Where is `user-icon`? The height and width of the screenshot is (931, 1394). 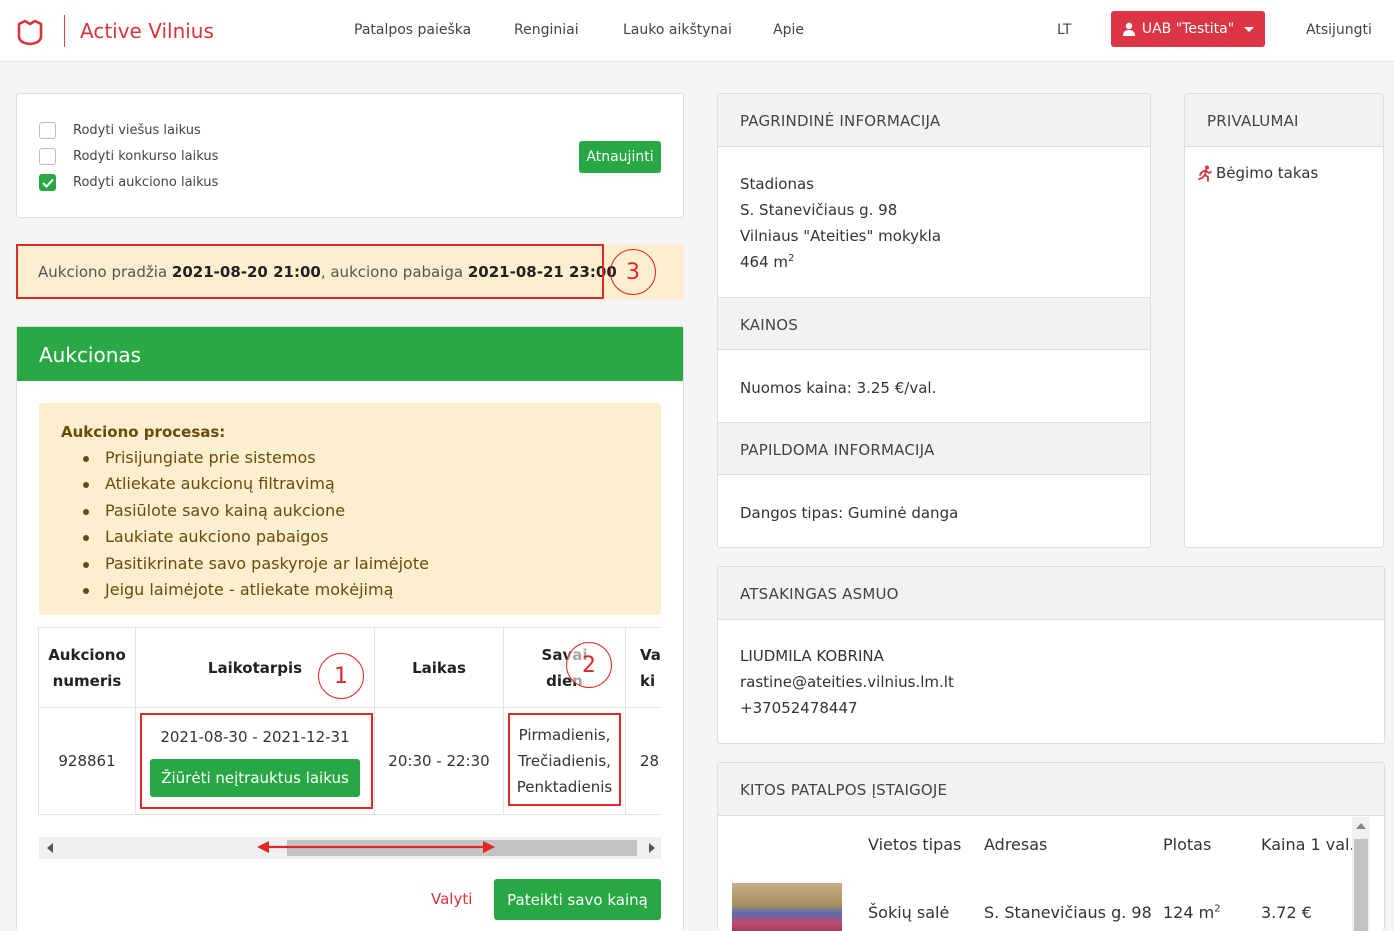
user-icon is located at coordinates (1128, 29).